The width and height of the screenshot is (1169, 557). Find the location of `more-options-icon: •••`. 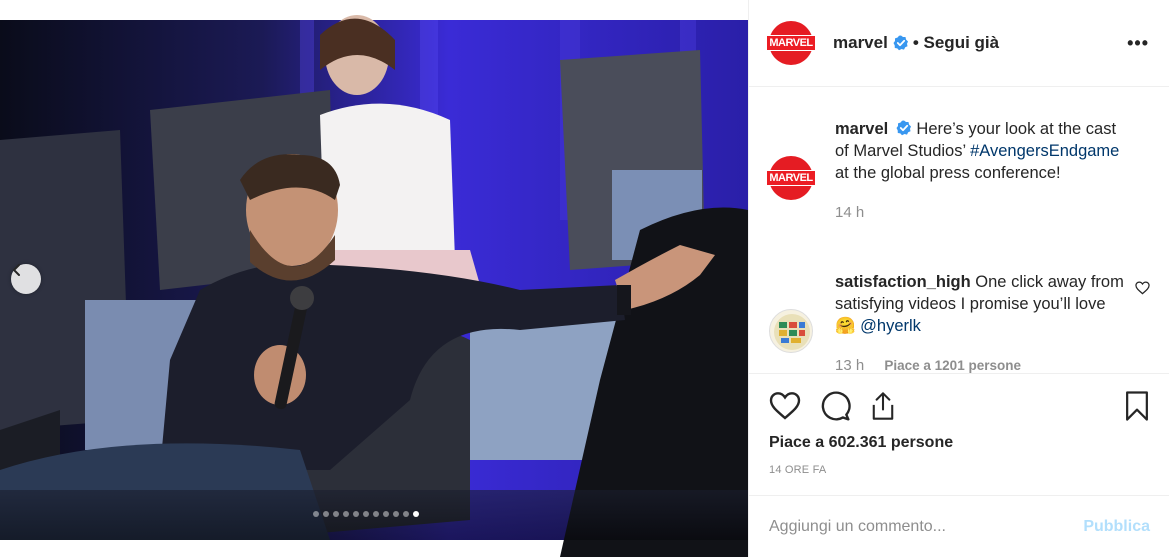

more-options-icon: ••• is located at coordinates (1138, 43).